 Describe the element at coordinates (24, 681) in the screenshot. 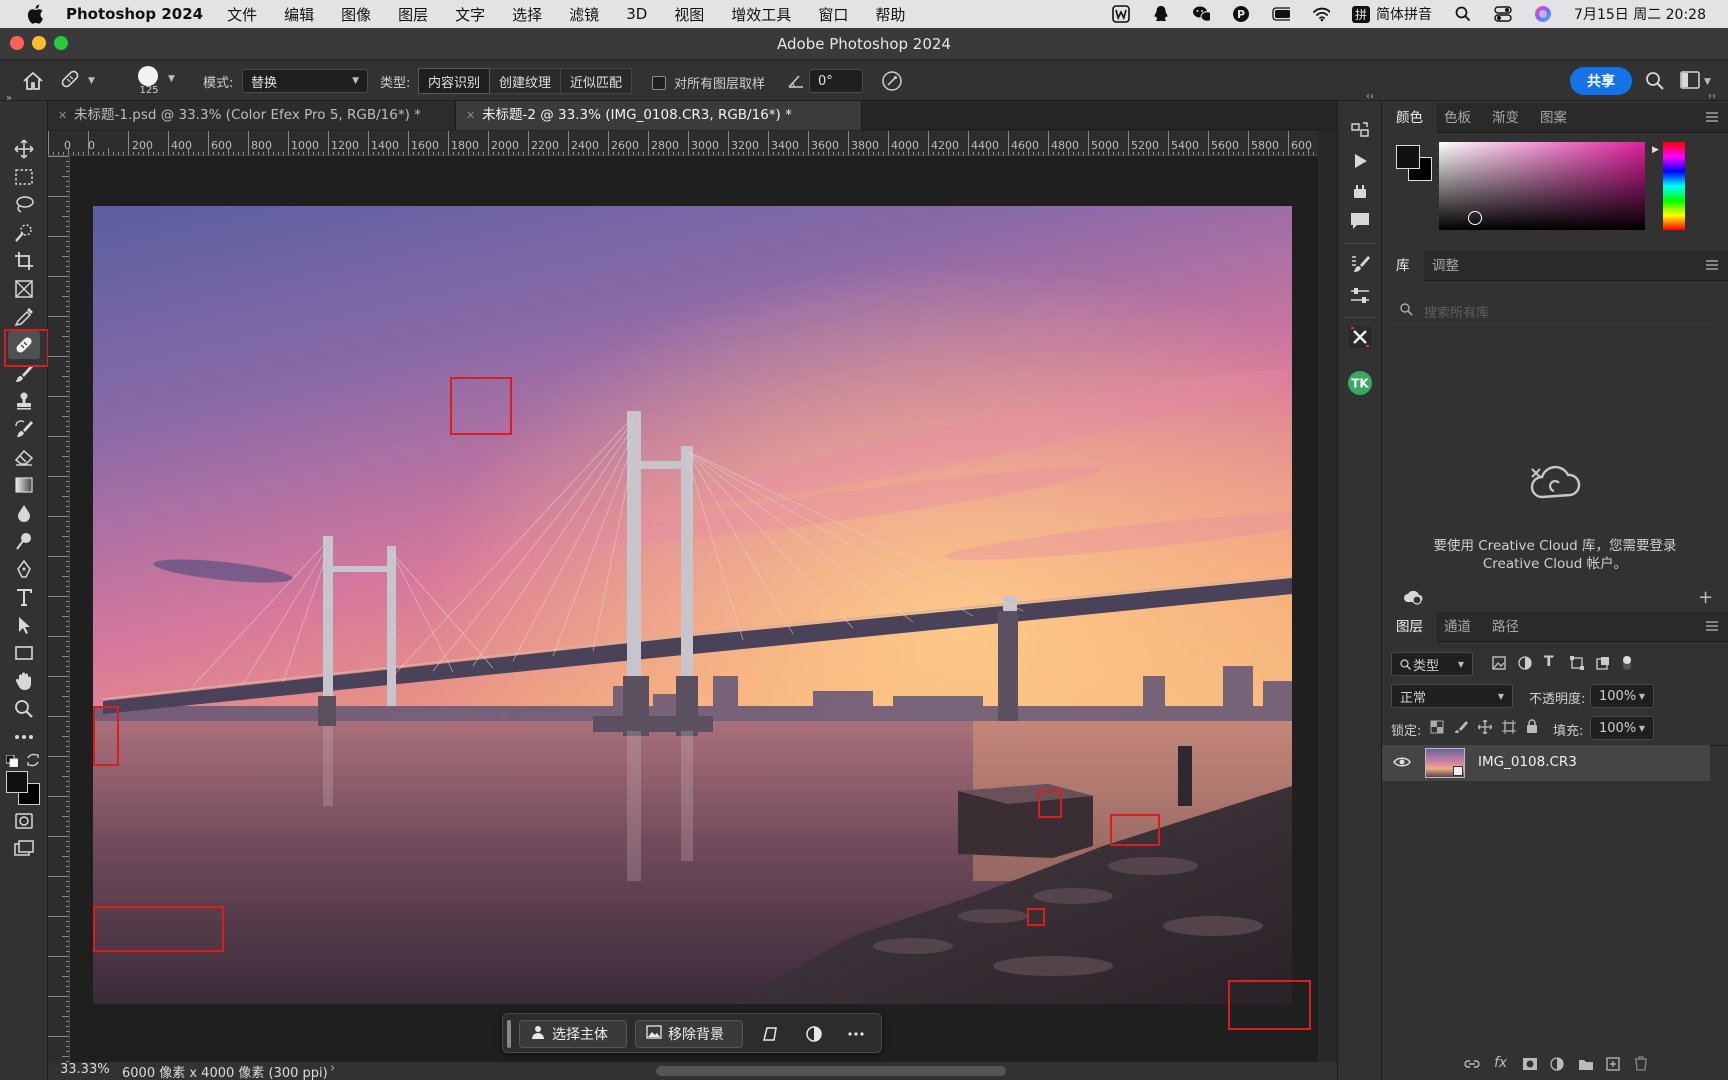

I see `hand-tool-icon` at that location.